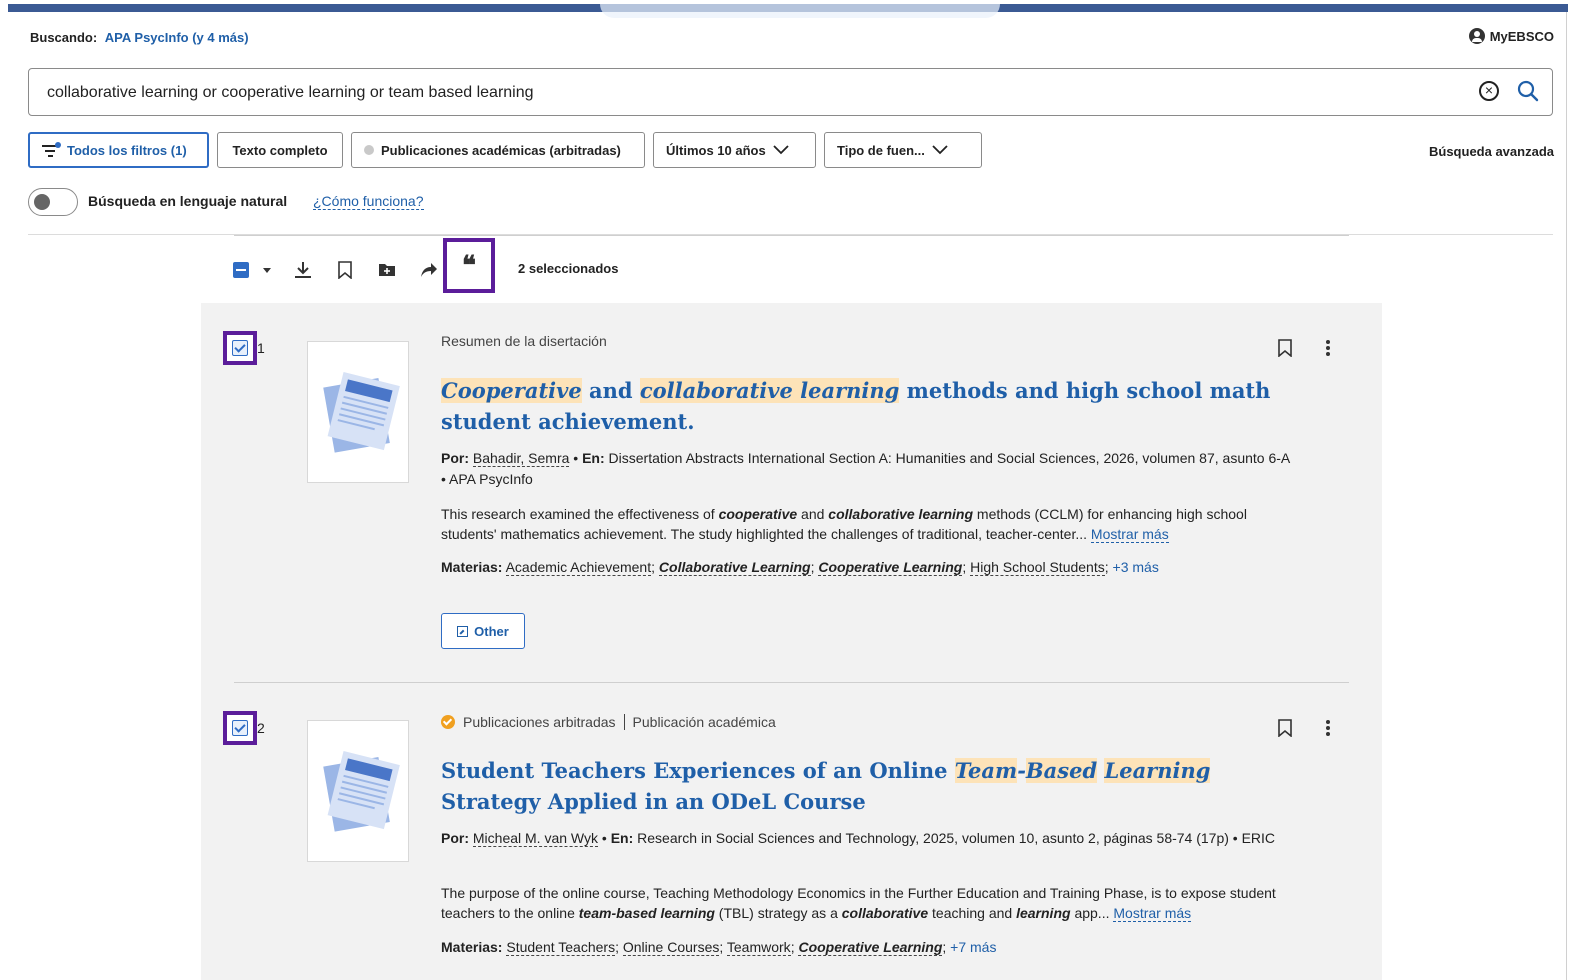 This screenshot has height=980, width=1584. What do you see at coordinates (188, 201) in the screenshot?
I see `natural-language-label: Búsqueda en lenguaje natural` at bounding box center [188, 201].